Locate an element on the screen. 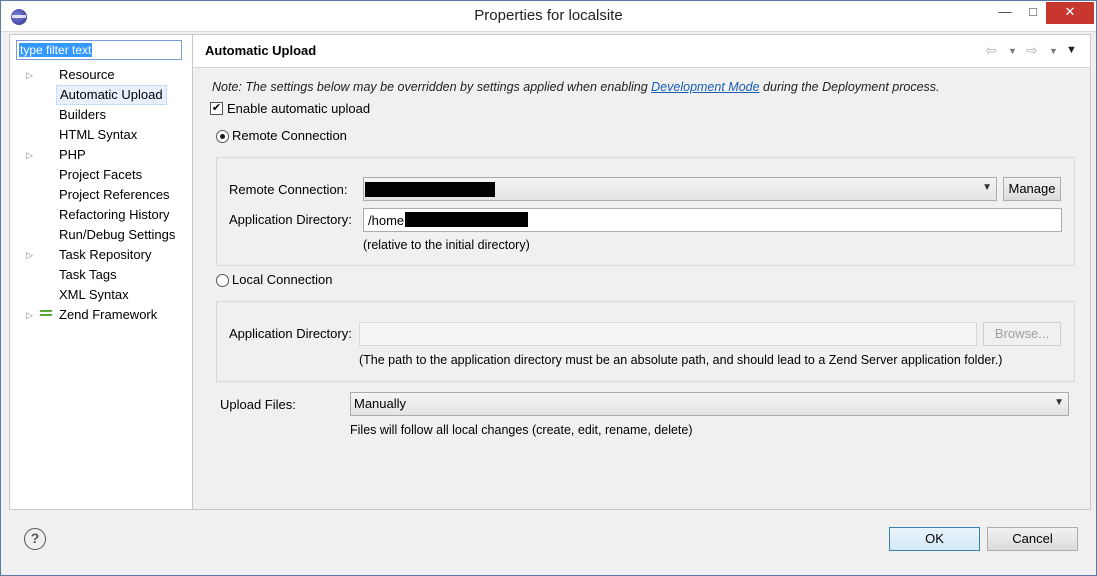  tree-item-task-repository: ▷ Task Repository is located at coordinates (101, 255).